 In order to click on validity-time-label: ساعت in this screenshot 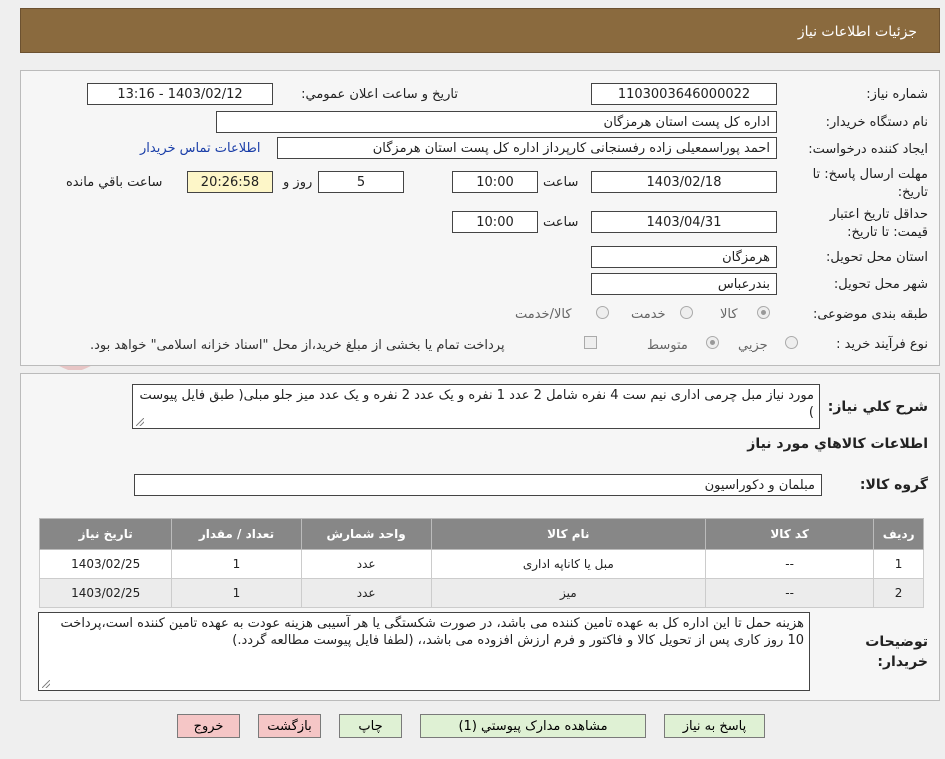, I will do `click(561, 222)`.